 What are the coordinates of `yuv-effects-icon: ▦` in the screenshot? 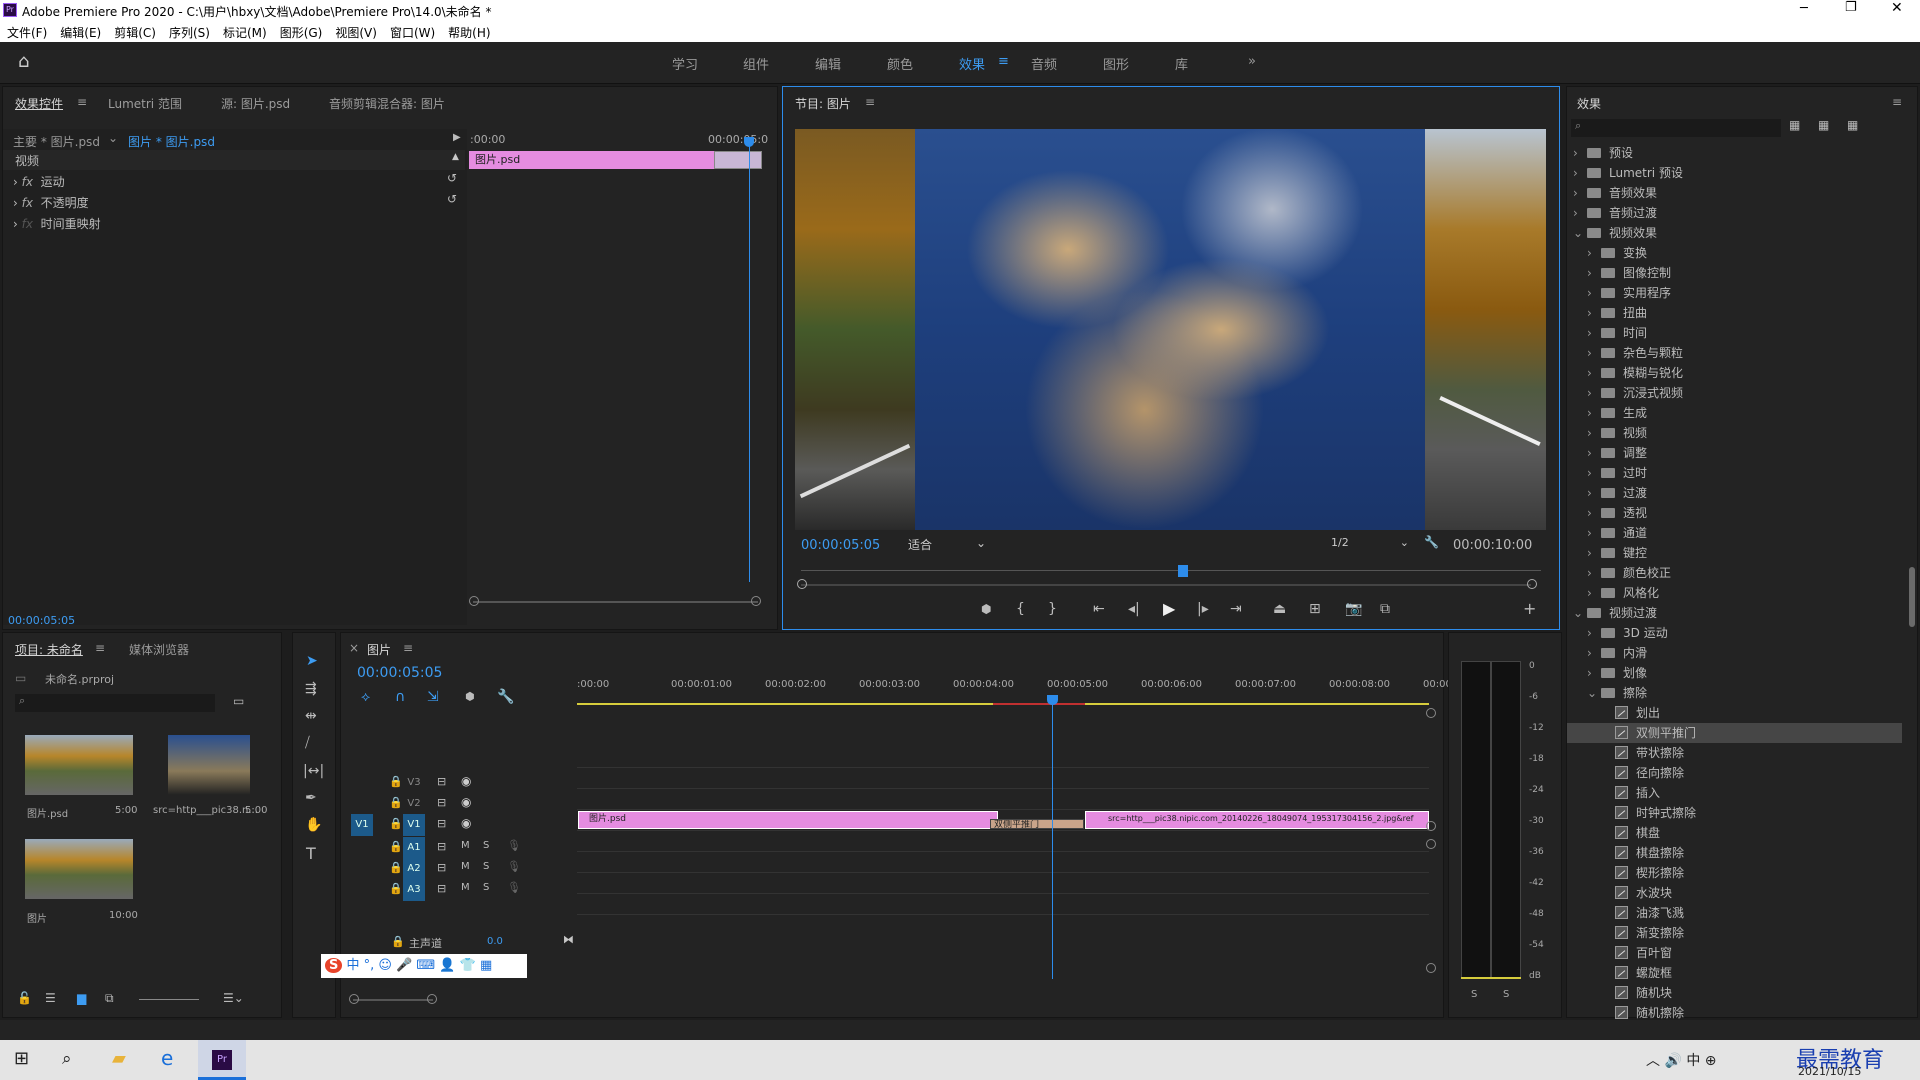 It's located at (1852, 125).